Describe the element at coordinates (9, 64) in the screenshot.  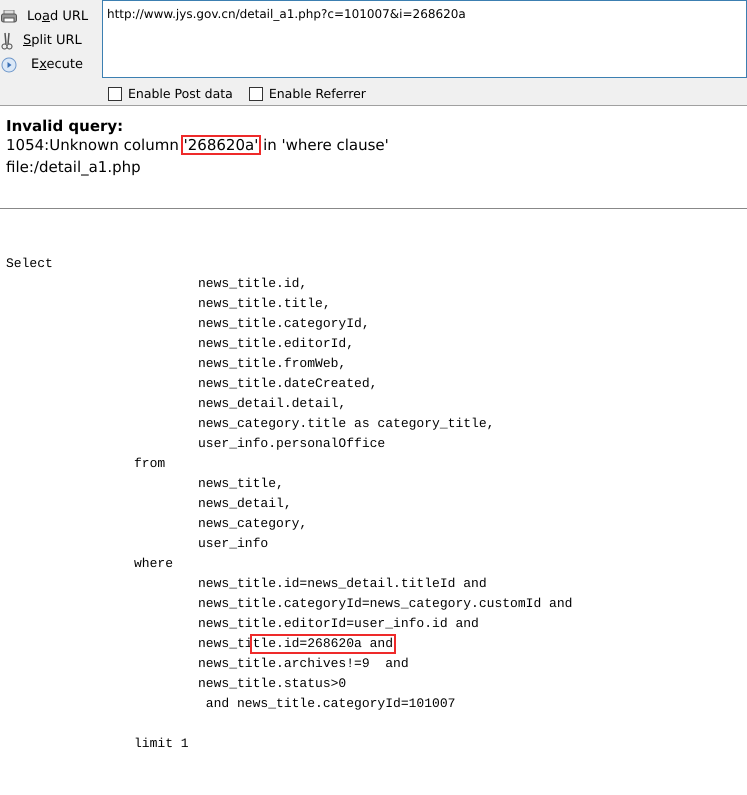
I see `play-icon` at that location.